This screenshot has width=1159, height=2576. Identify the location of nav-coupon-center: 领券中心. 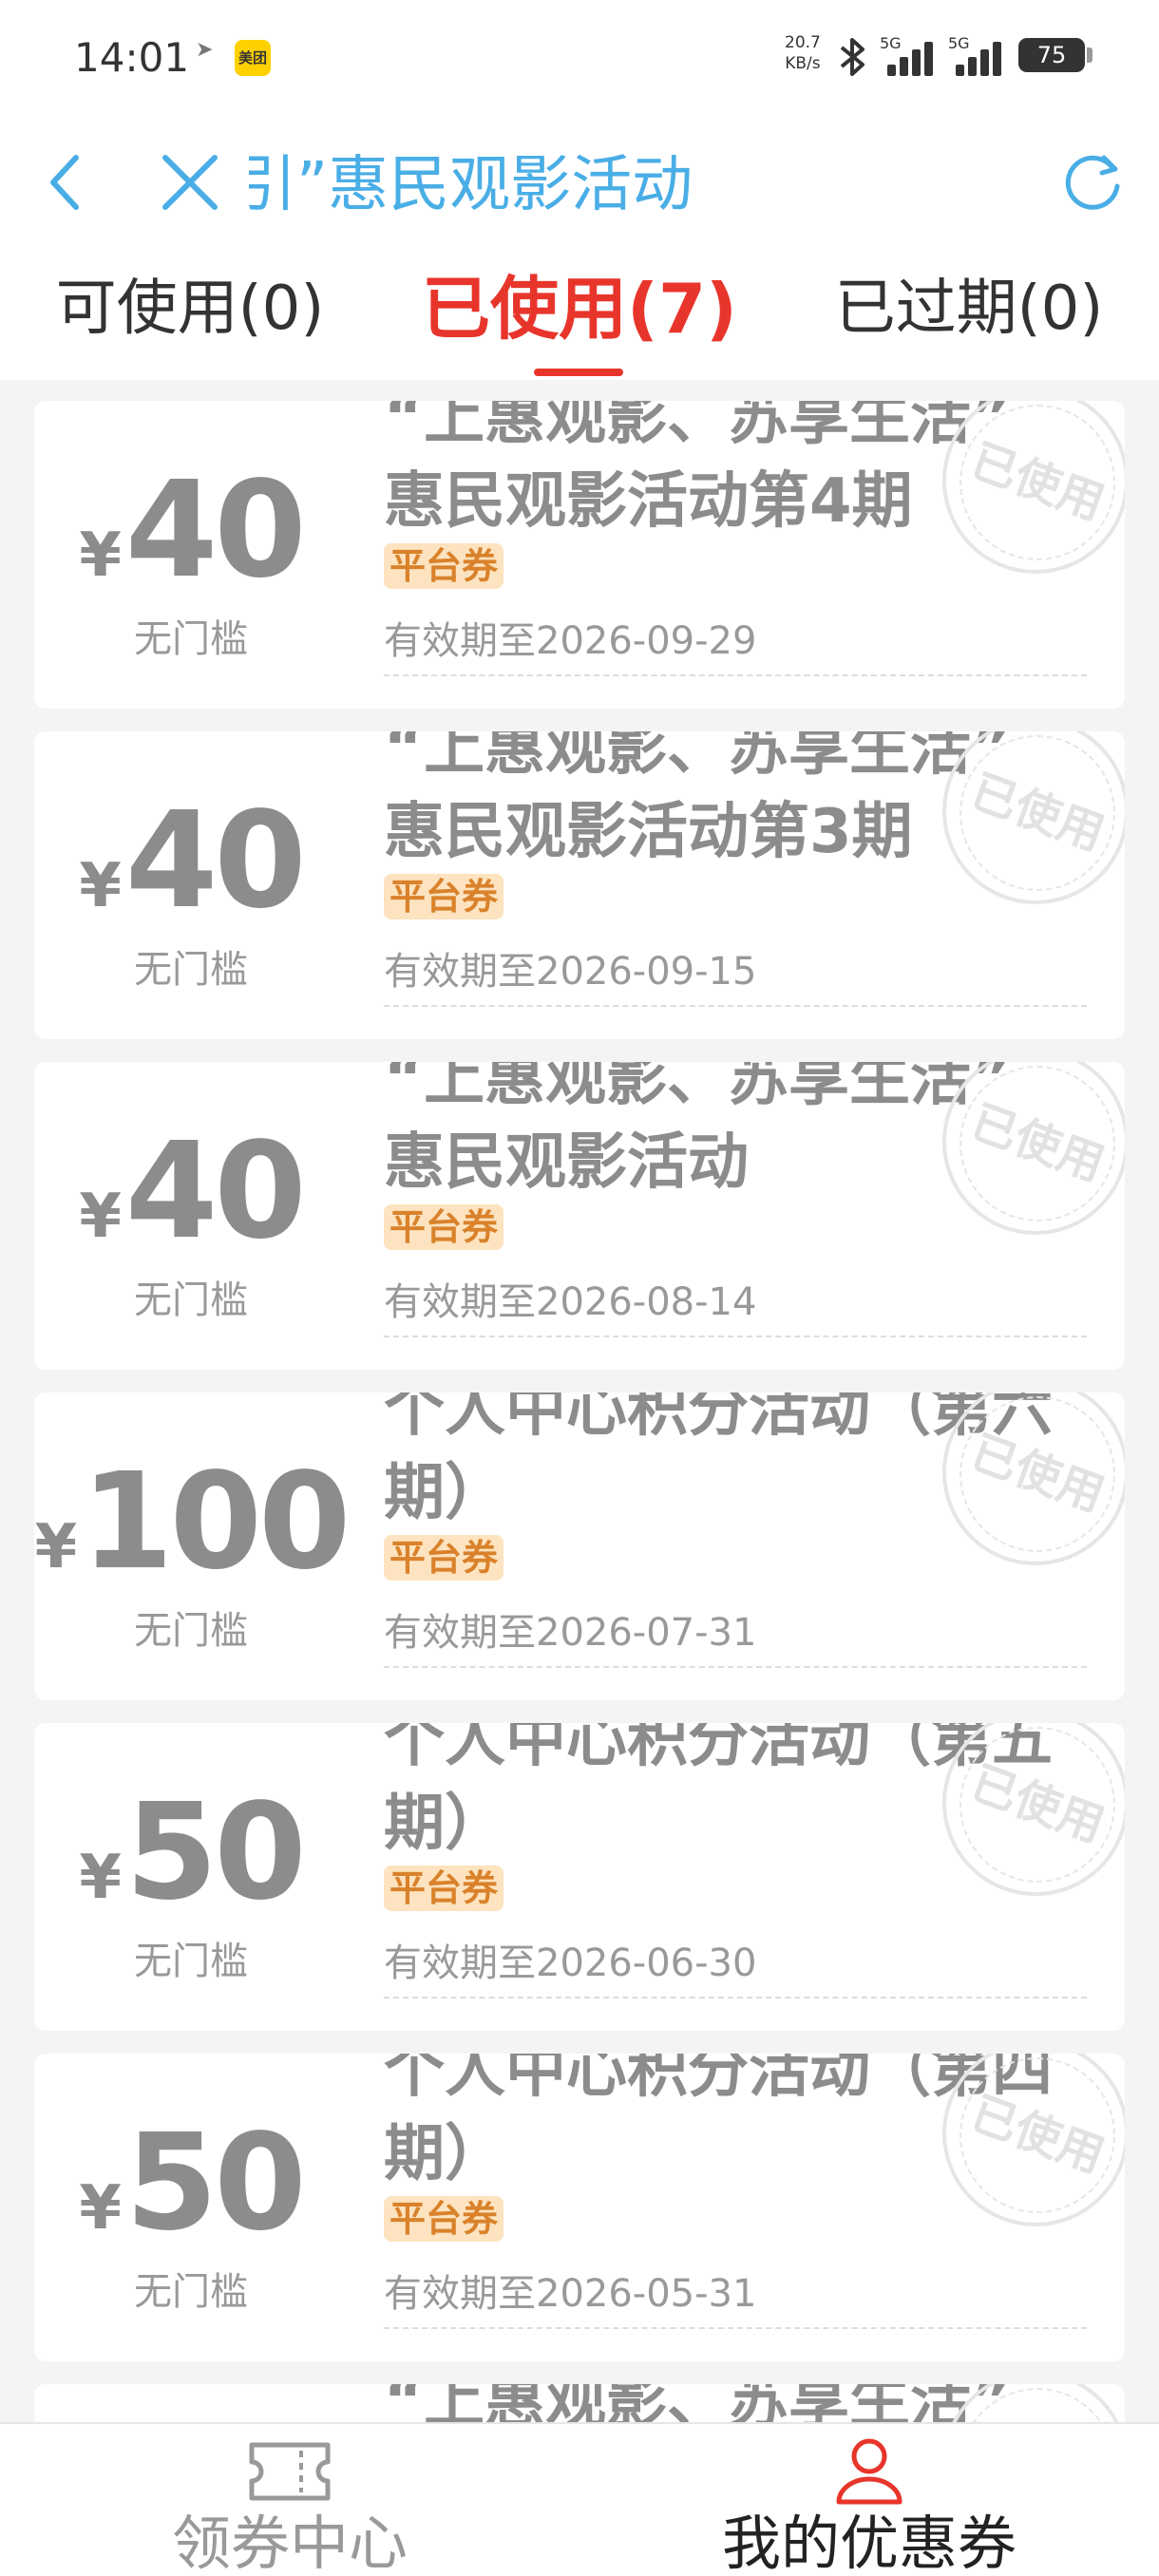
(290, 2500).